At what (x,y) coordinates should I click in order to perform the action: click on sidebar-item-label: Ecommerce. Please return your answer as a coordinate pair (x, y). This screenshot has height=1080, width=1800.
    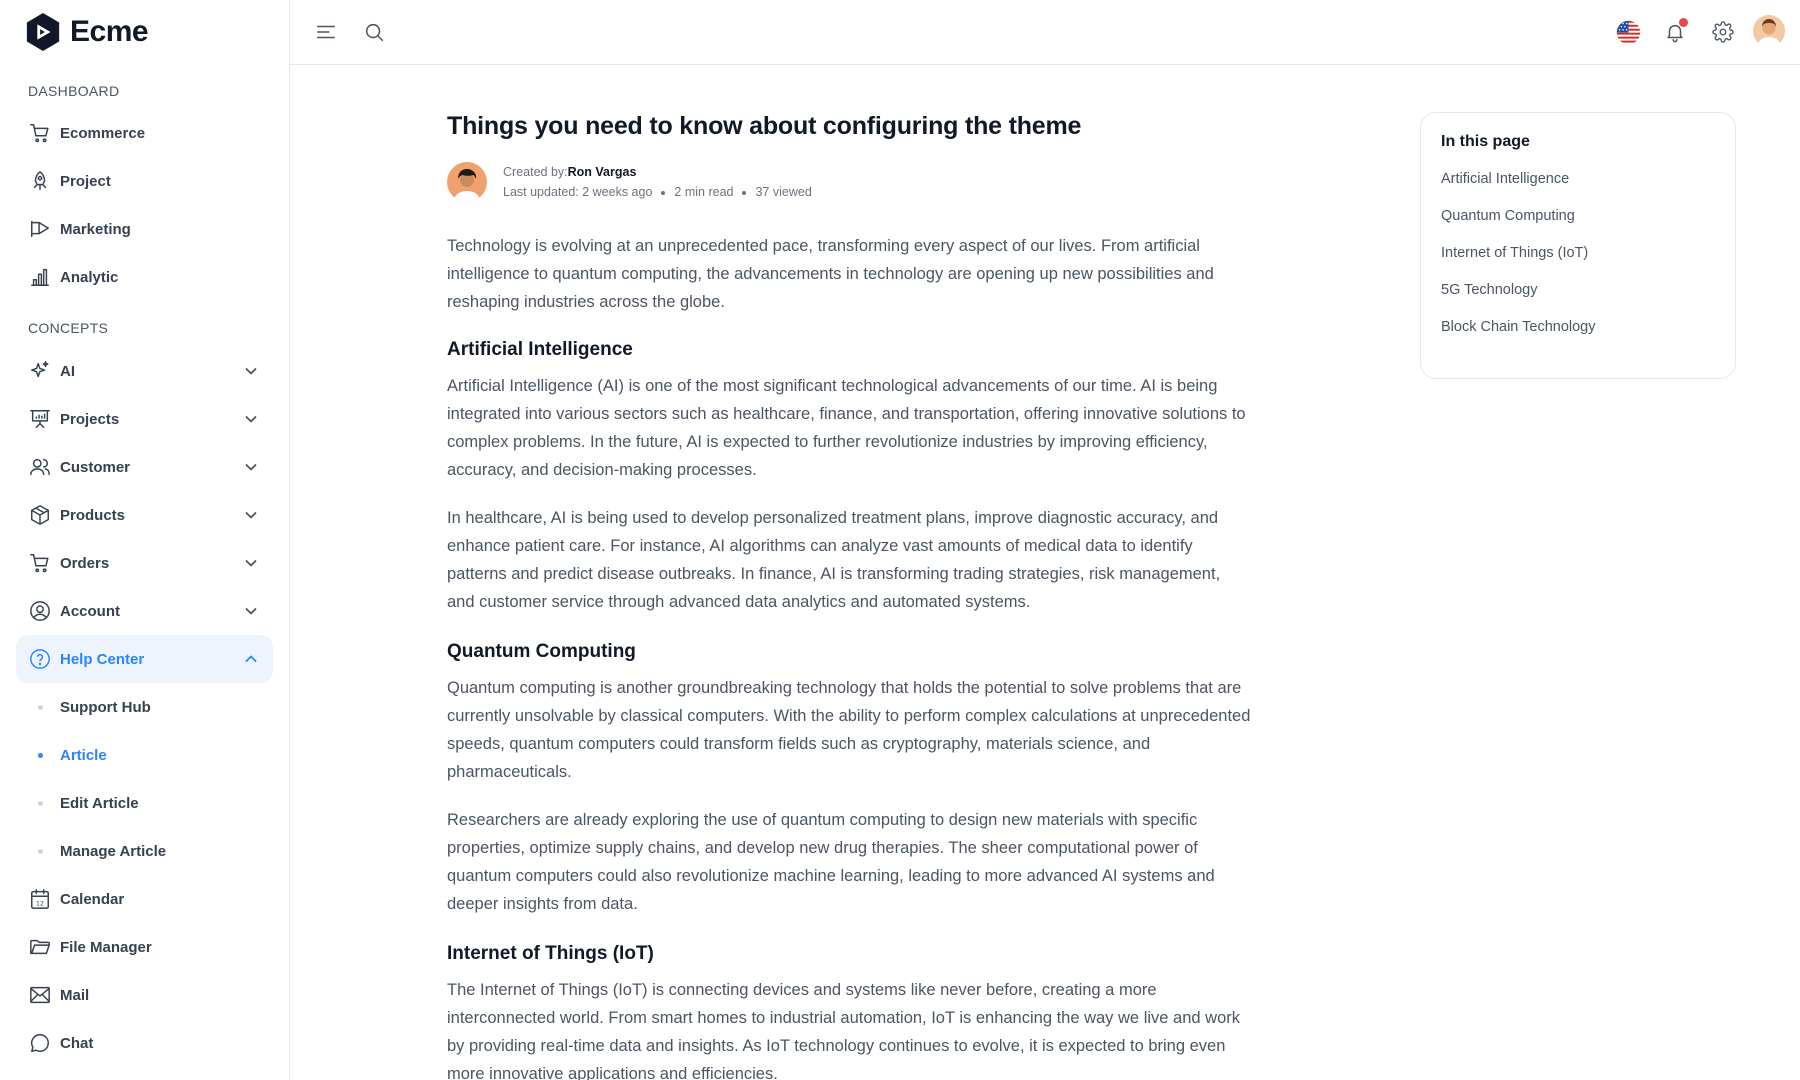
    Looking at the image, I should click on (103, 133).